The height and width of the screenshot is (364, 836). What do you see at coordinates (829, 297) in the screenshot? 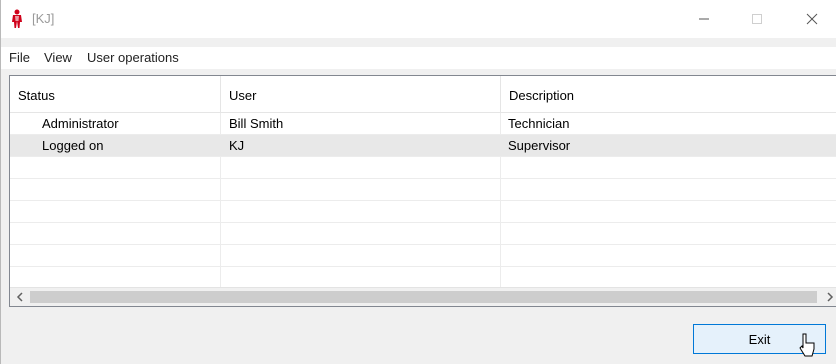
I see `scroll-right-icon` at bounding box center [829, 297].